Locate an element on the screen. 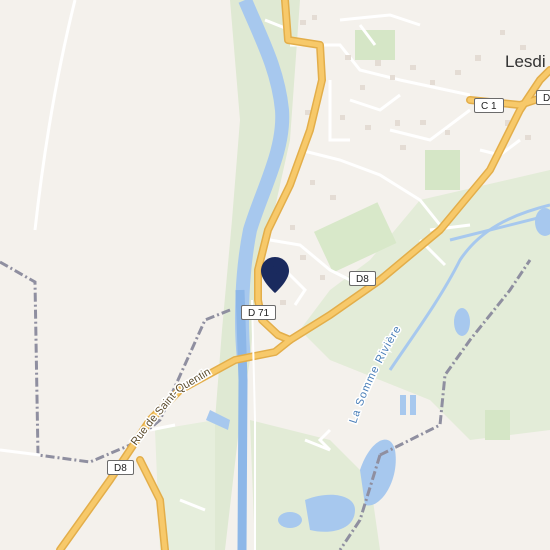 The image size is (550, 550). green-field-se is located at coordinates (497, 425).